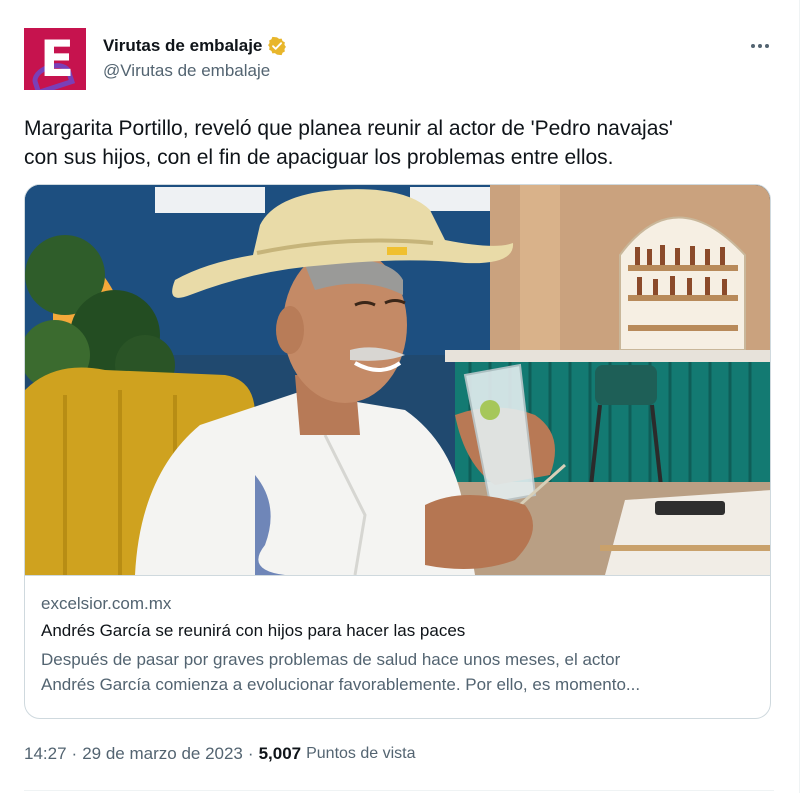  Describe the element at coordinates (277, 46) in the screenshot. I see `verified-badge-icon` at that location.